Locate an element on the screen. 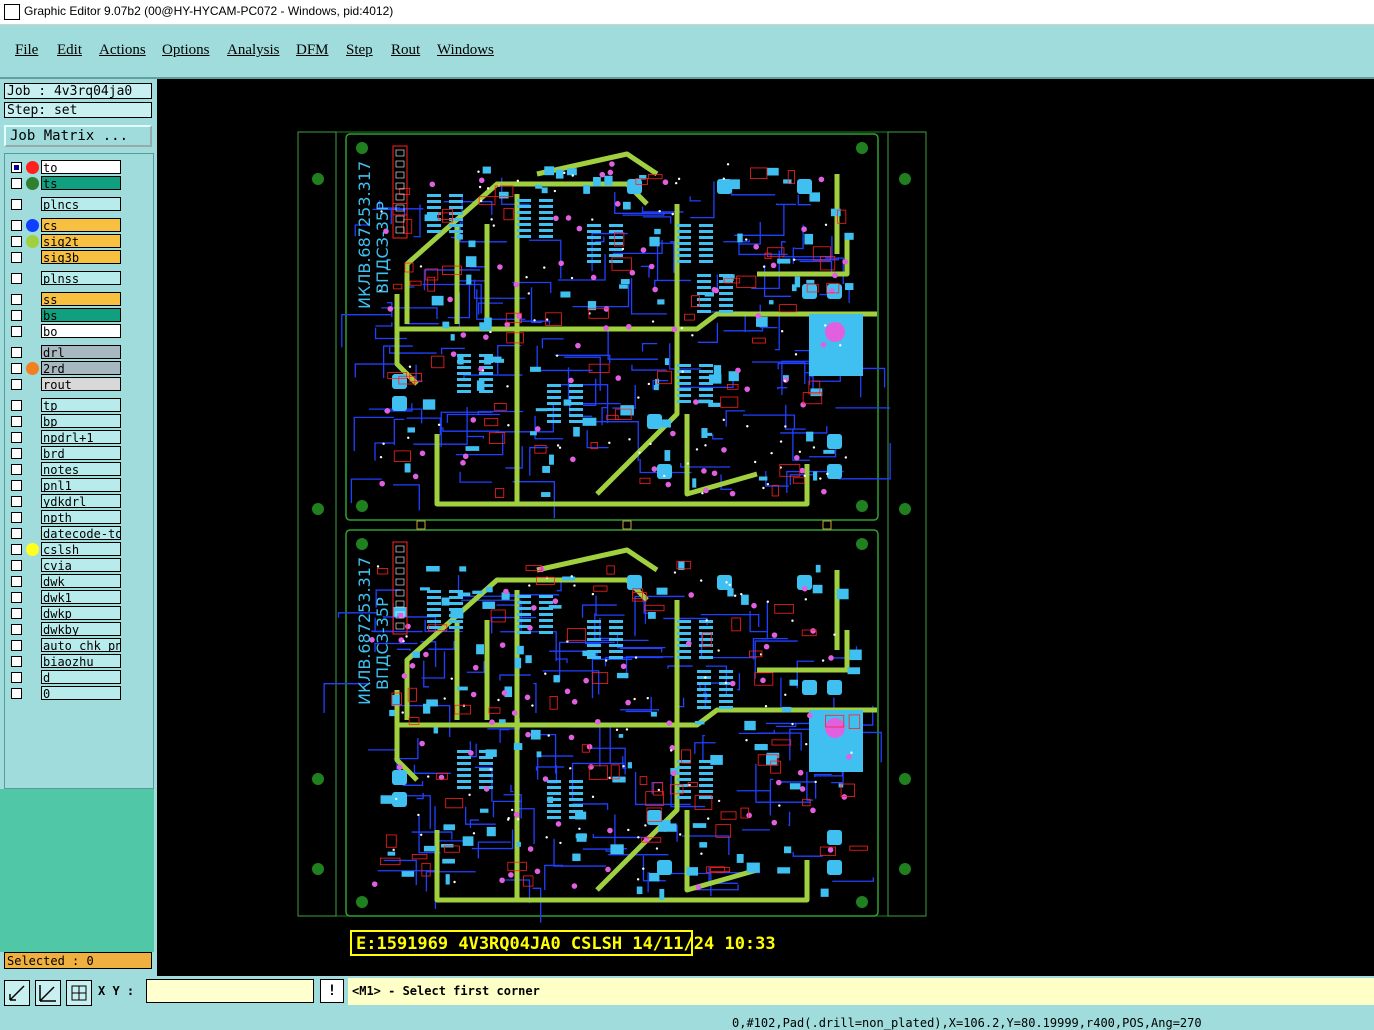 The width and height of the screenshot is (1374, 1030). layer-name: biaozhu is located at coordinates (81, 661).